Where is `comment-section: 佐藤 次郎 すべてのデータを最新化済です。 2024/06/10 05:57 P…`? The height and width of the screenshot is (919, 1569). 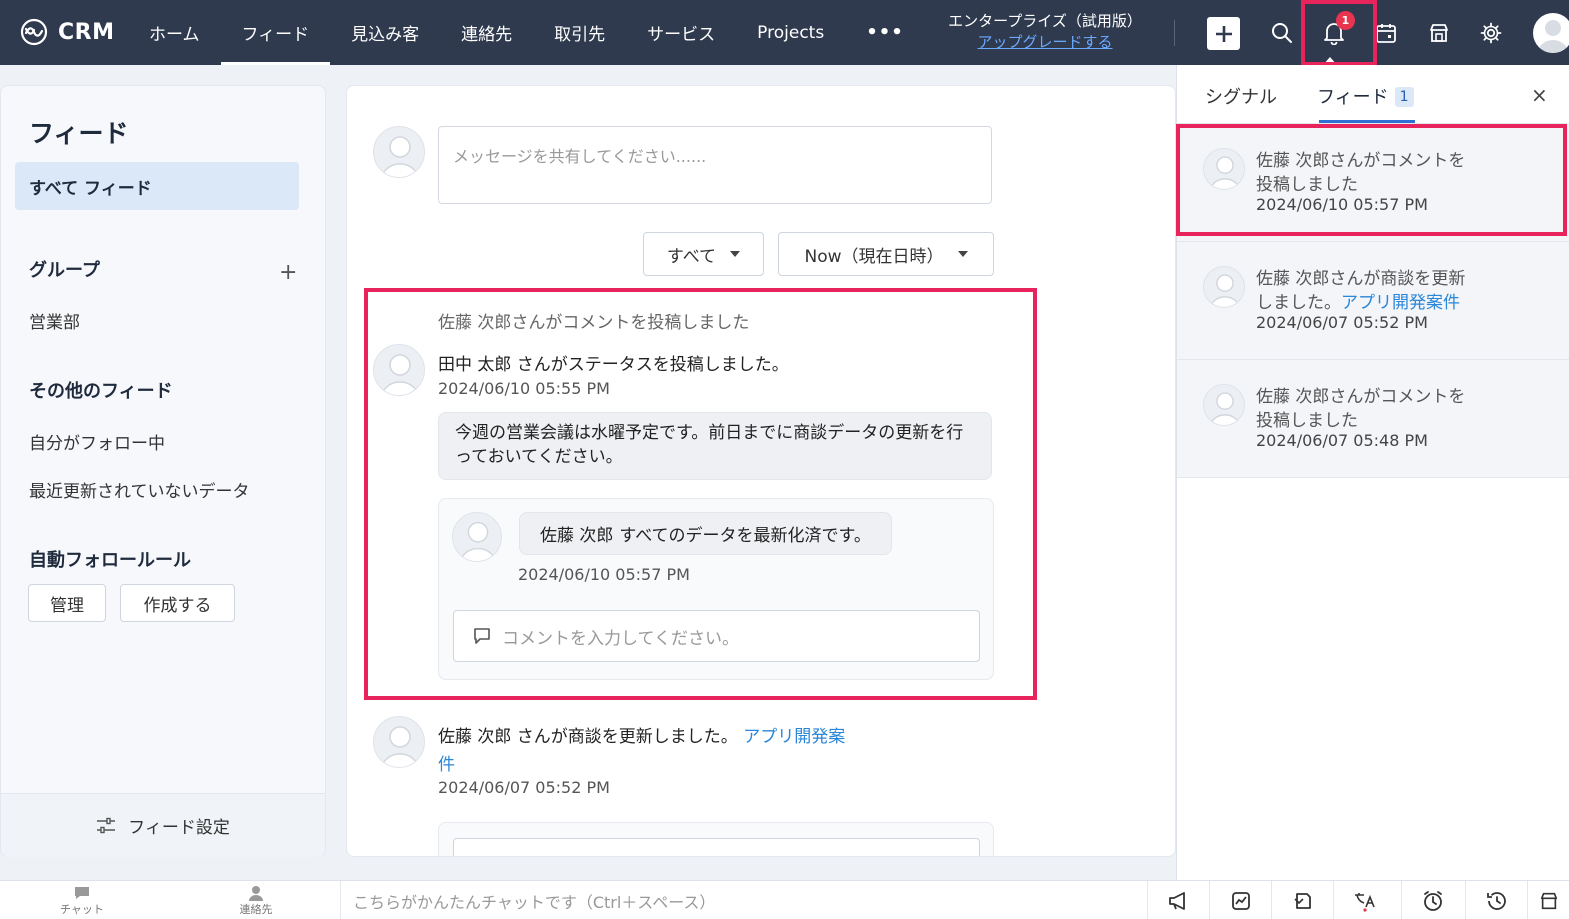 comment-section: 佐藤 次郎 すべてのデータを最新化済です。 2024/06/10 05:57 P… is located at coordinates (716, 589).